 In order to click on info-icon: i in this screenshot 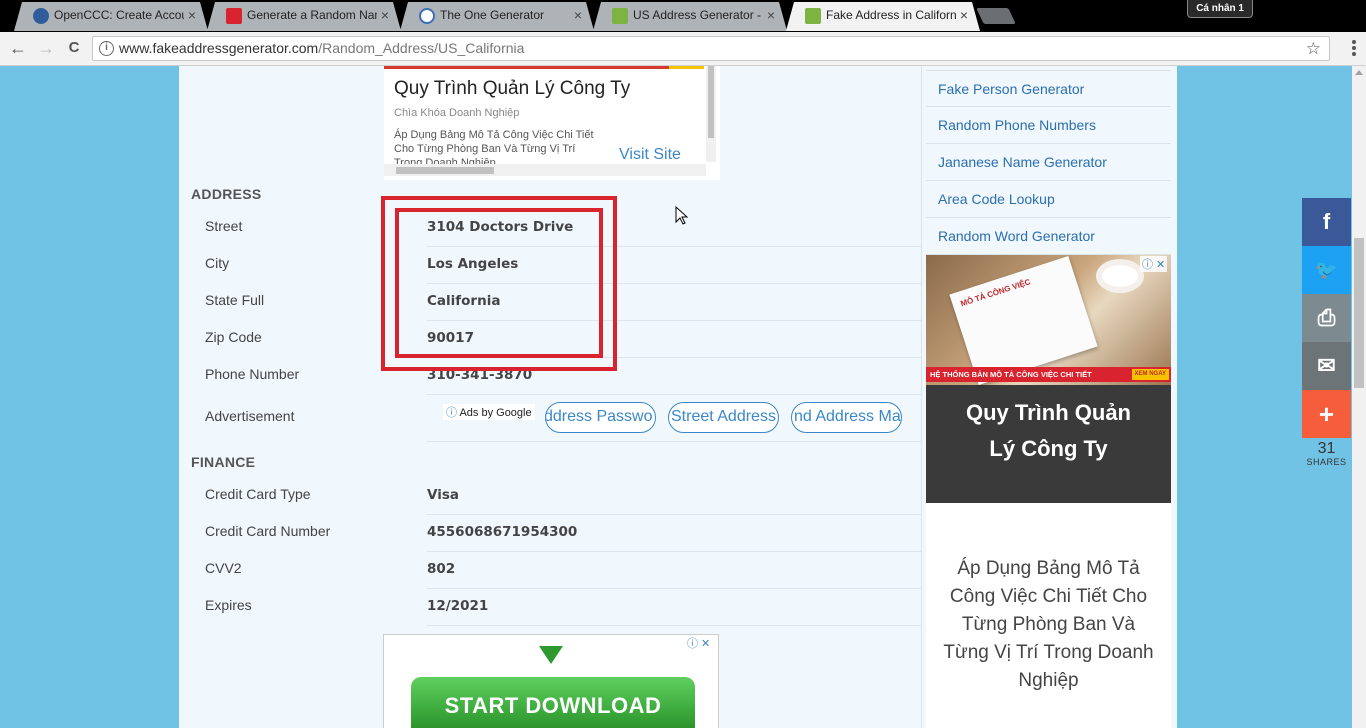, I will do `click(106, 48)`.